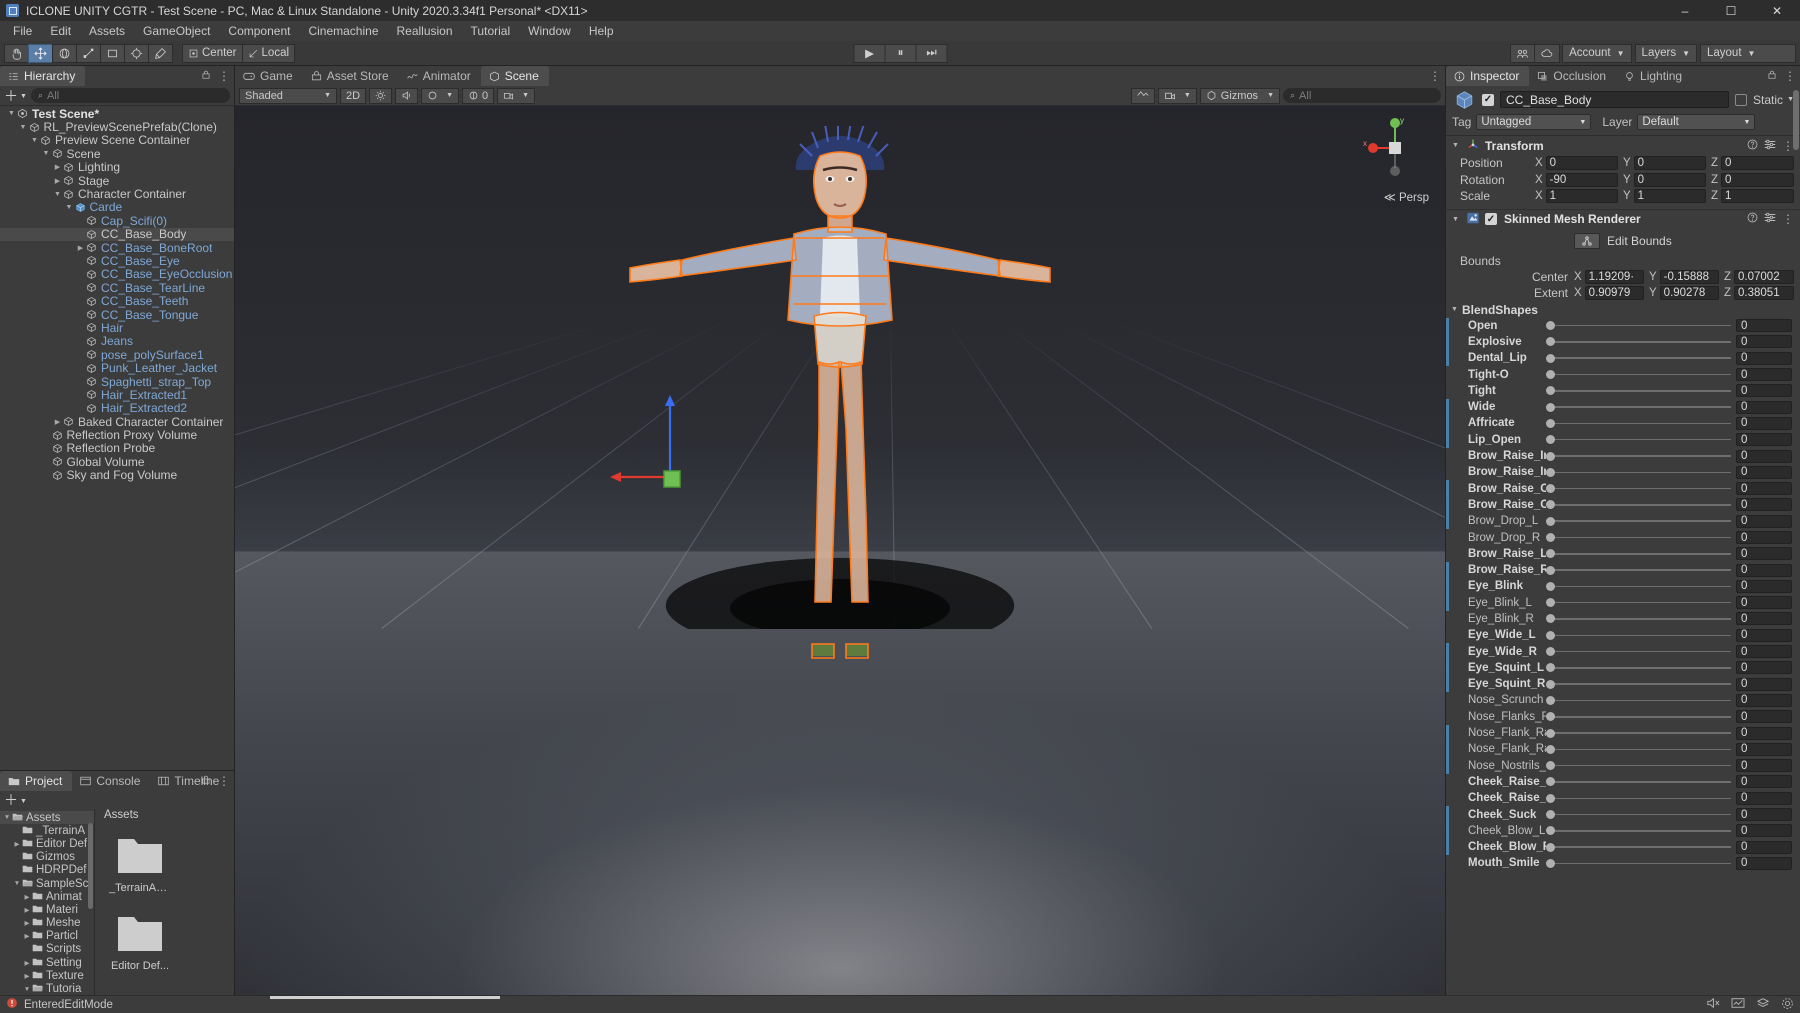 This screenshot has width=1800, height=1013. I want to click on transform-header: ▼ Transform ⋮, so click(1623, 145).